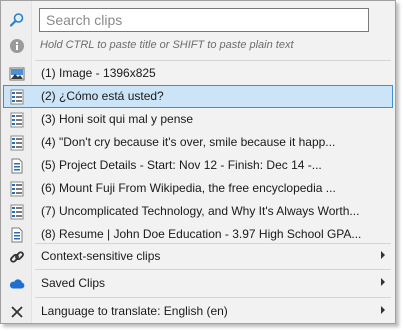 The image size is (403, 331). I want to click on cloud-icon, so click(17, 284).